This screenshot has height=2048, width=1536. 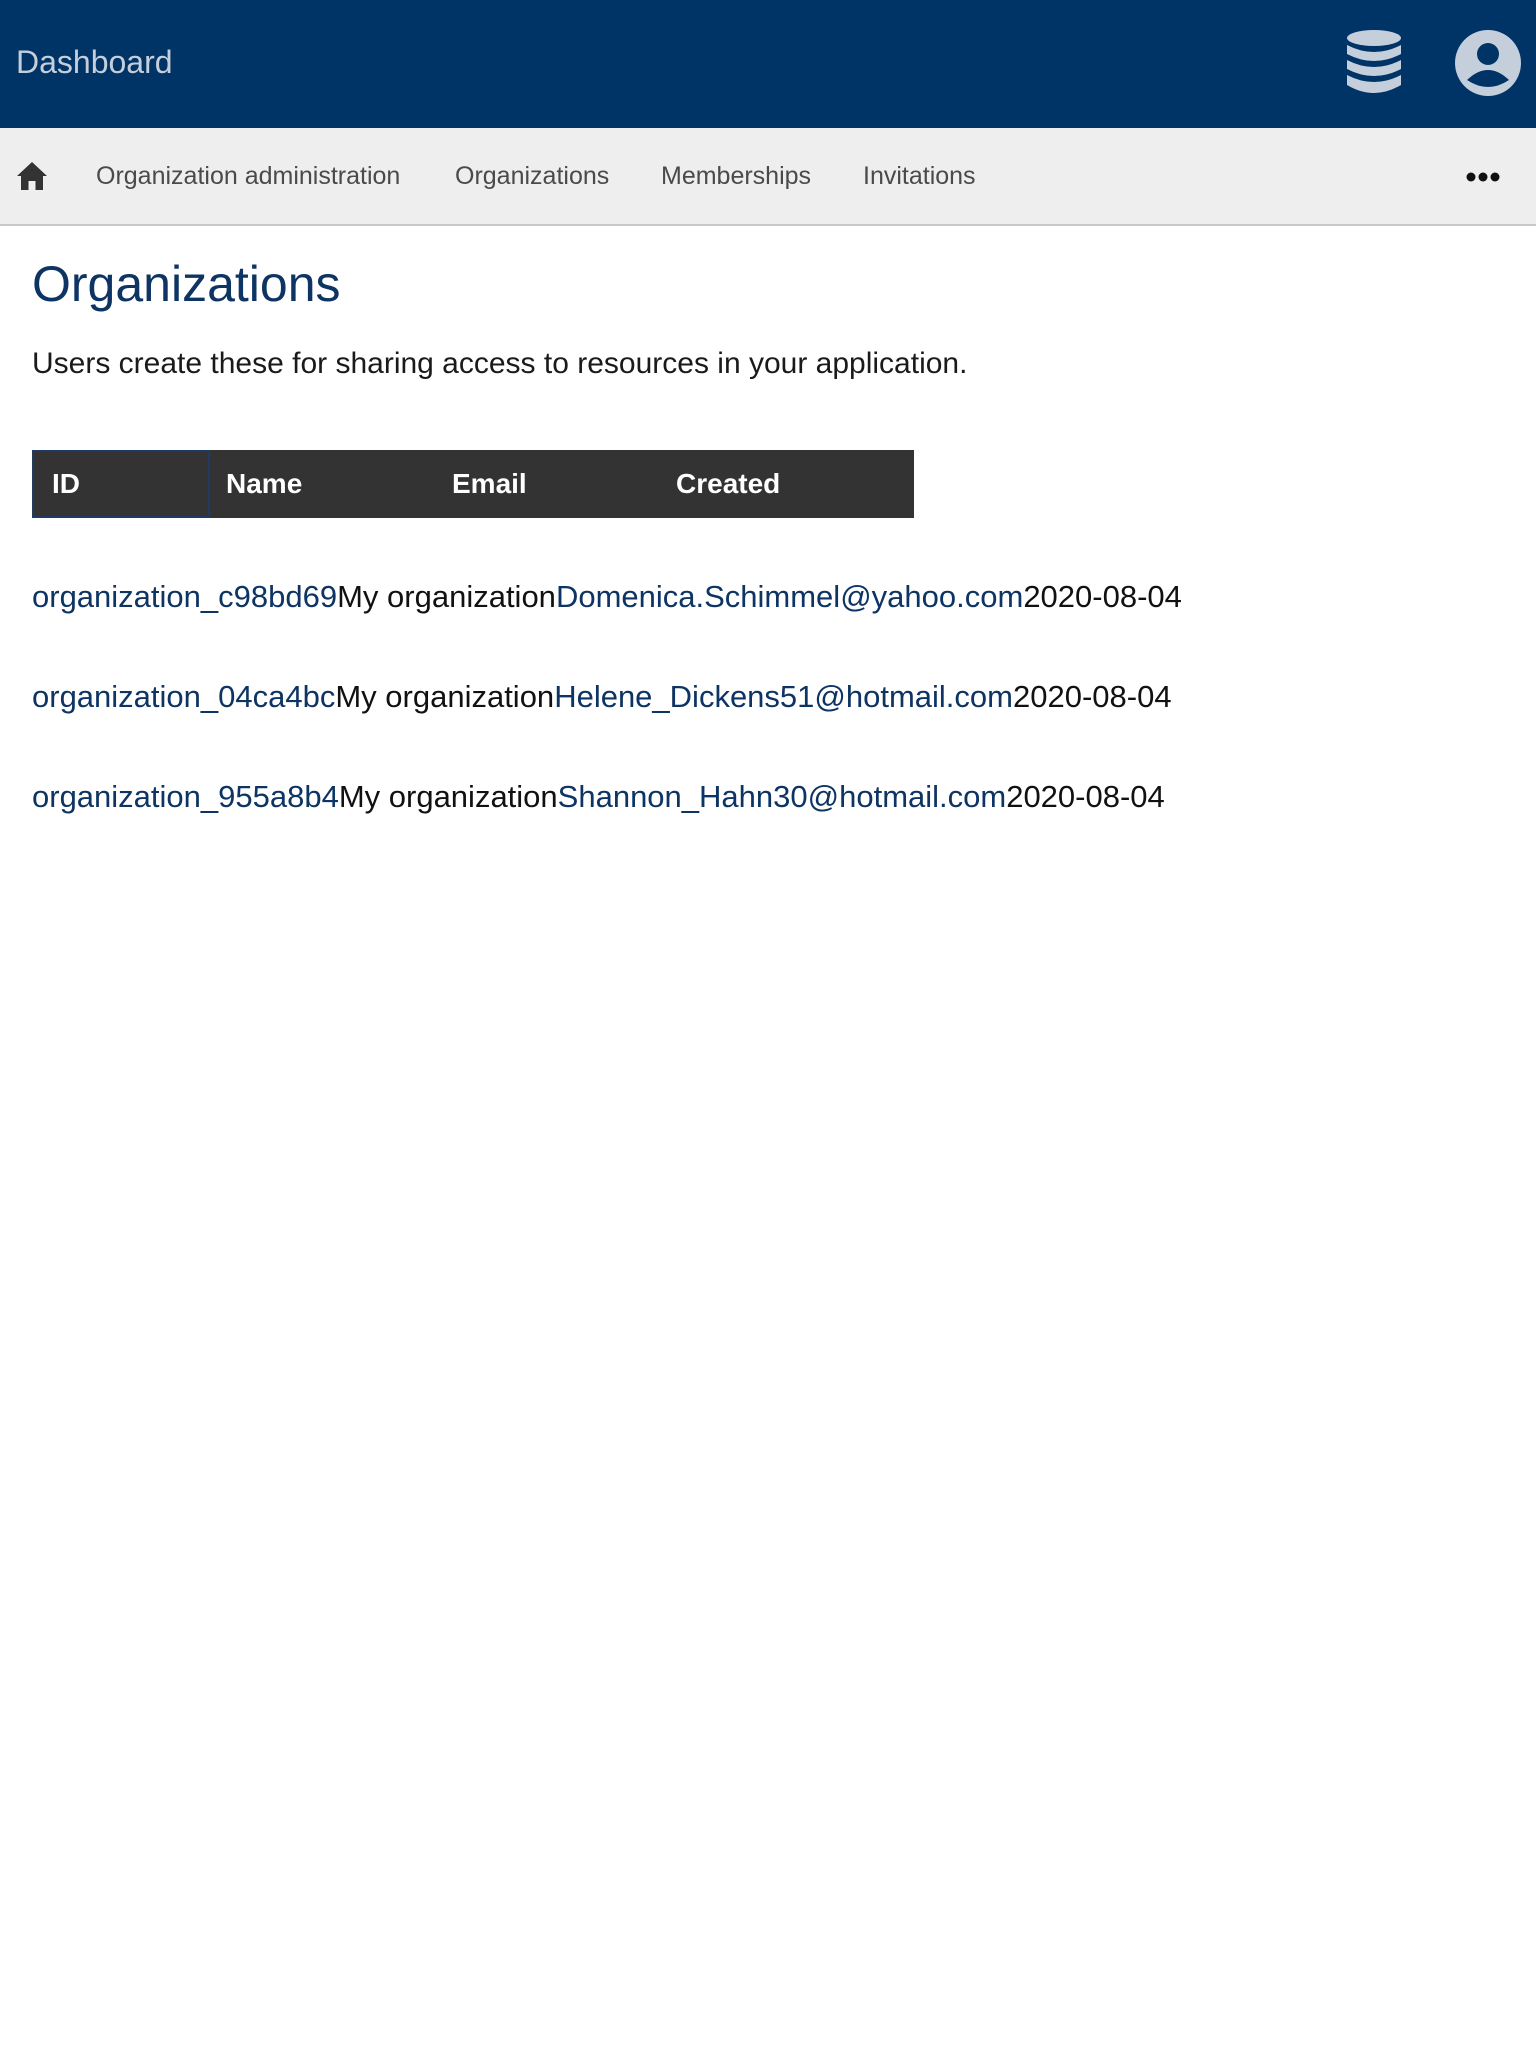 I want to click on page-title: Organizations, so click(x=186, y=284).